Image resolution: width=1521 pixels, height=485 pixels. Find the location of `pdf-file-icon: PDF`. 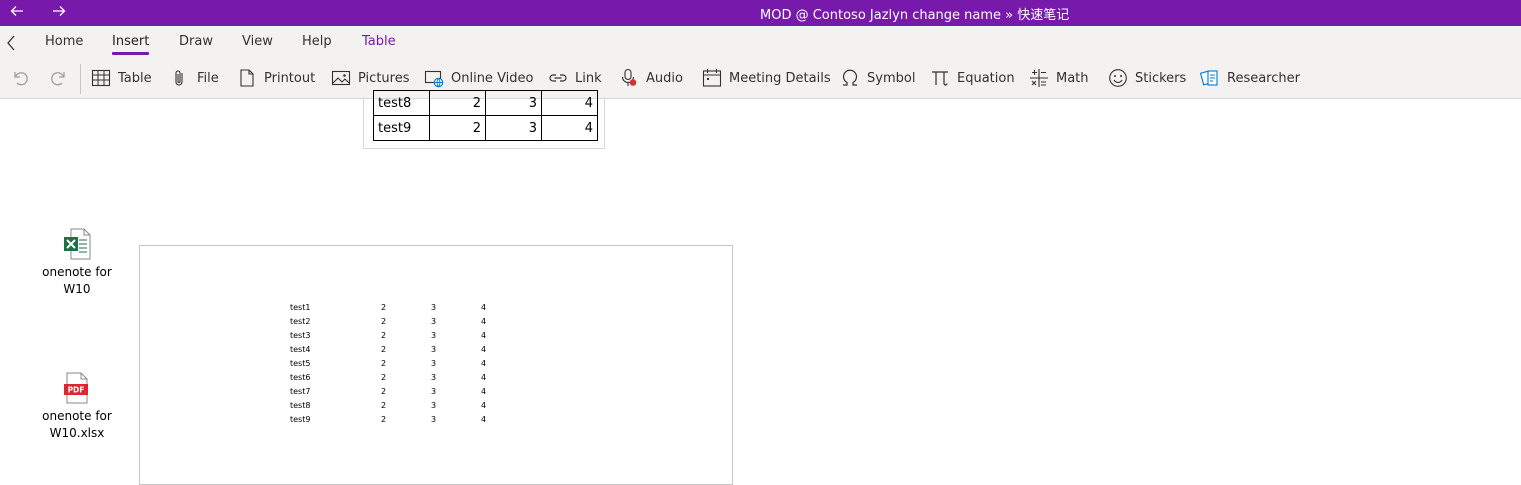

pdf-file-icon: PDF is located at coordinates (76, 388).